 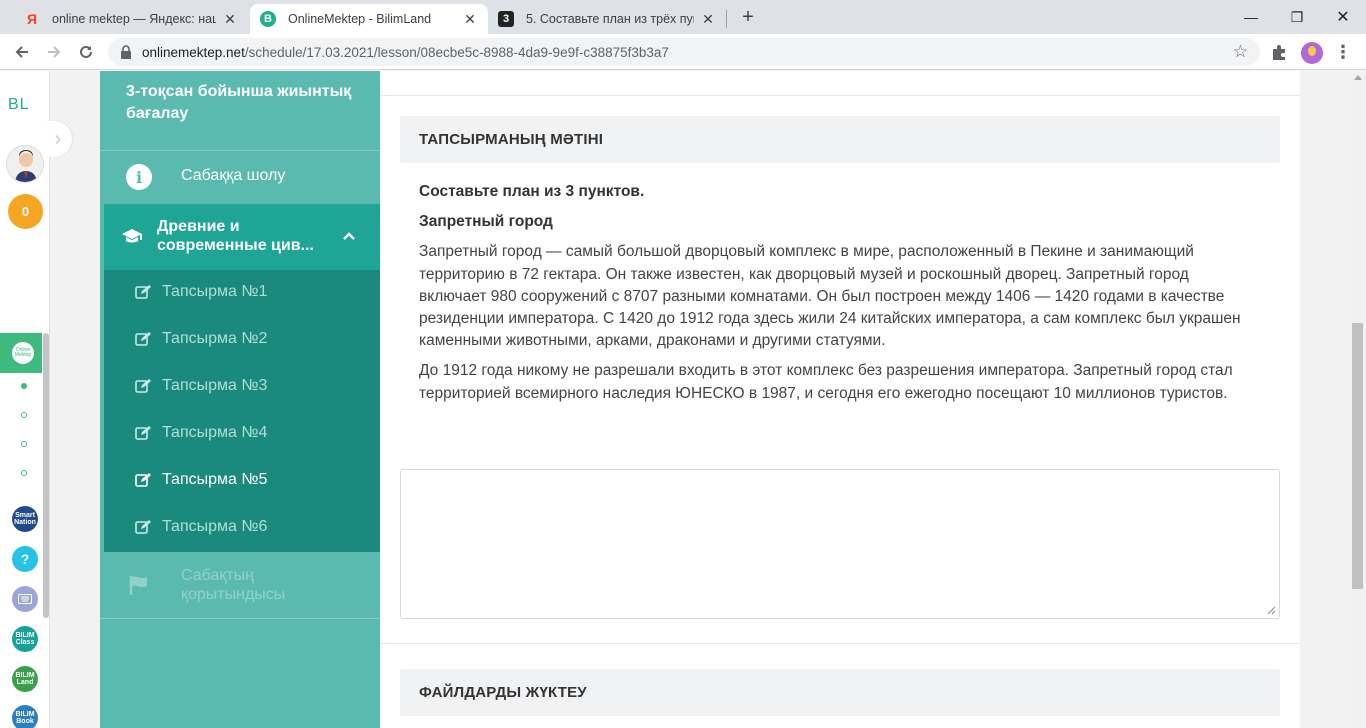 What do you see at coordinates (511, 139) in the screenshot?
I see `section-title: ТАПСЫРМАНЫҢ МӘТІНІ` at bounding box center [511, 139].